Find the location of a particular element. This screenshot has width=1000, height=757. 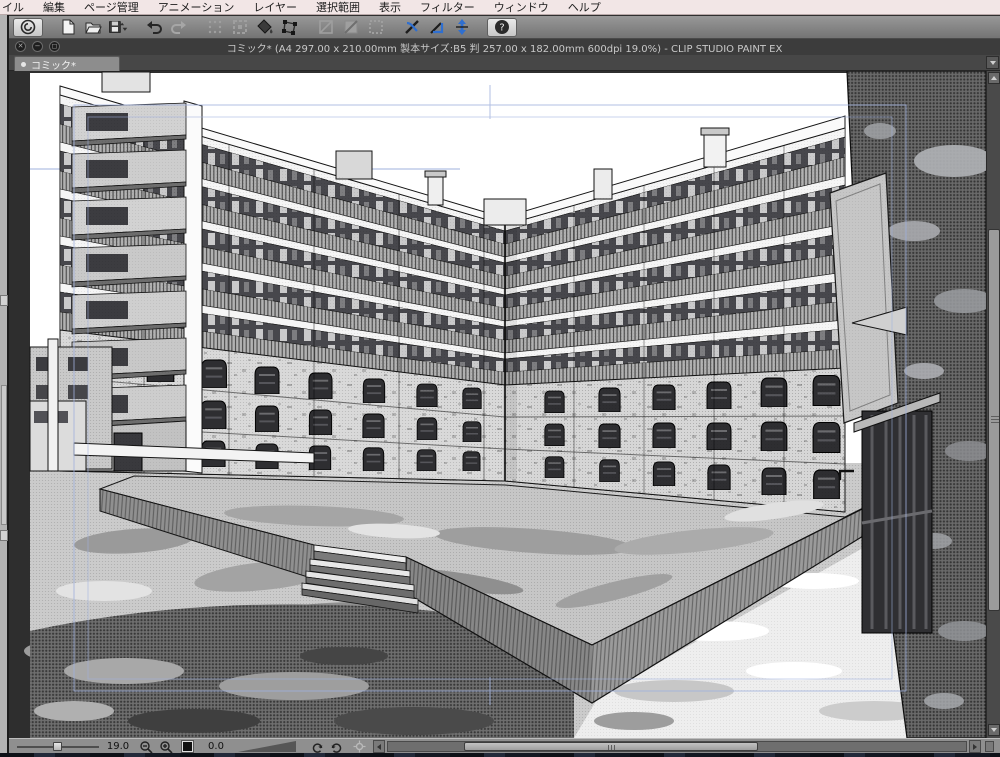

redo-arrow-icon is located at coordinates (178, 27).